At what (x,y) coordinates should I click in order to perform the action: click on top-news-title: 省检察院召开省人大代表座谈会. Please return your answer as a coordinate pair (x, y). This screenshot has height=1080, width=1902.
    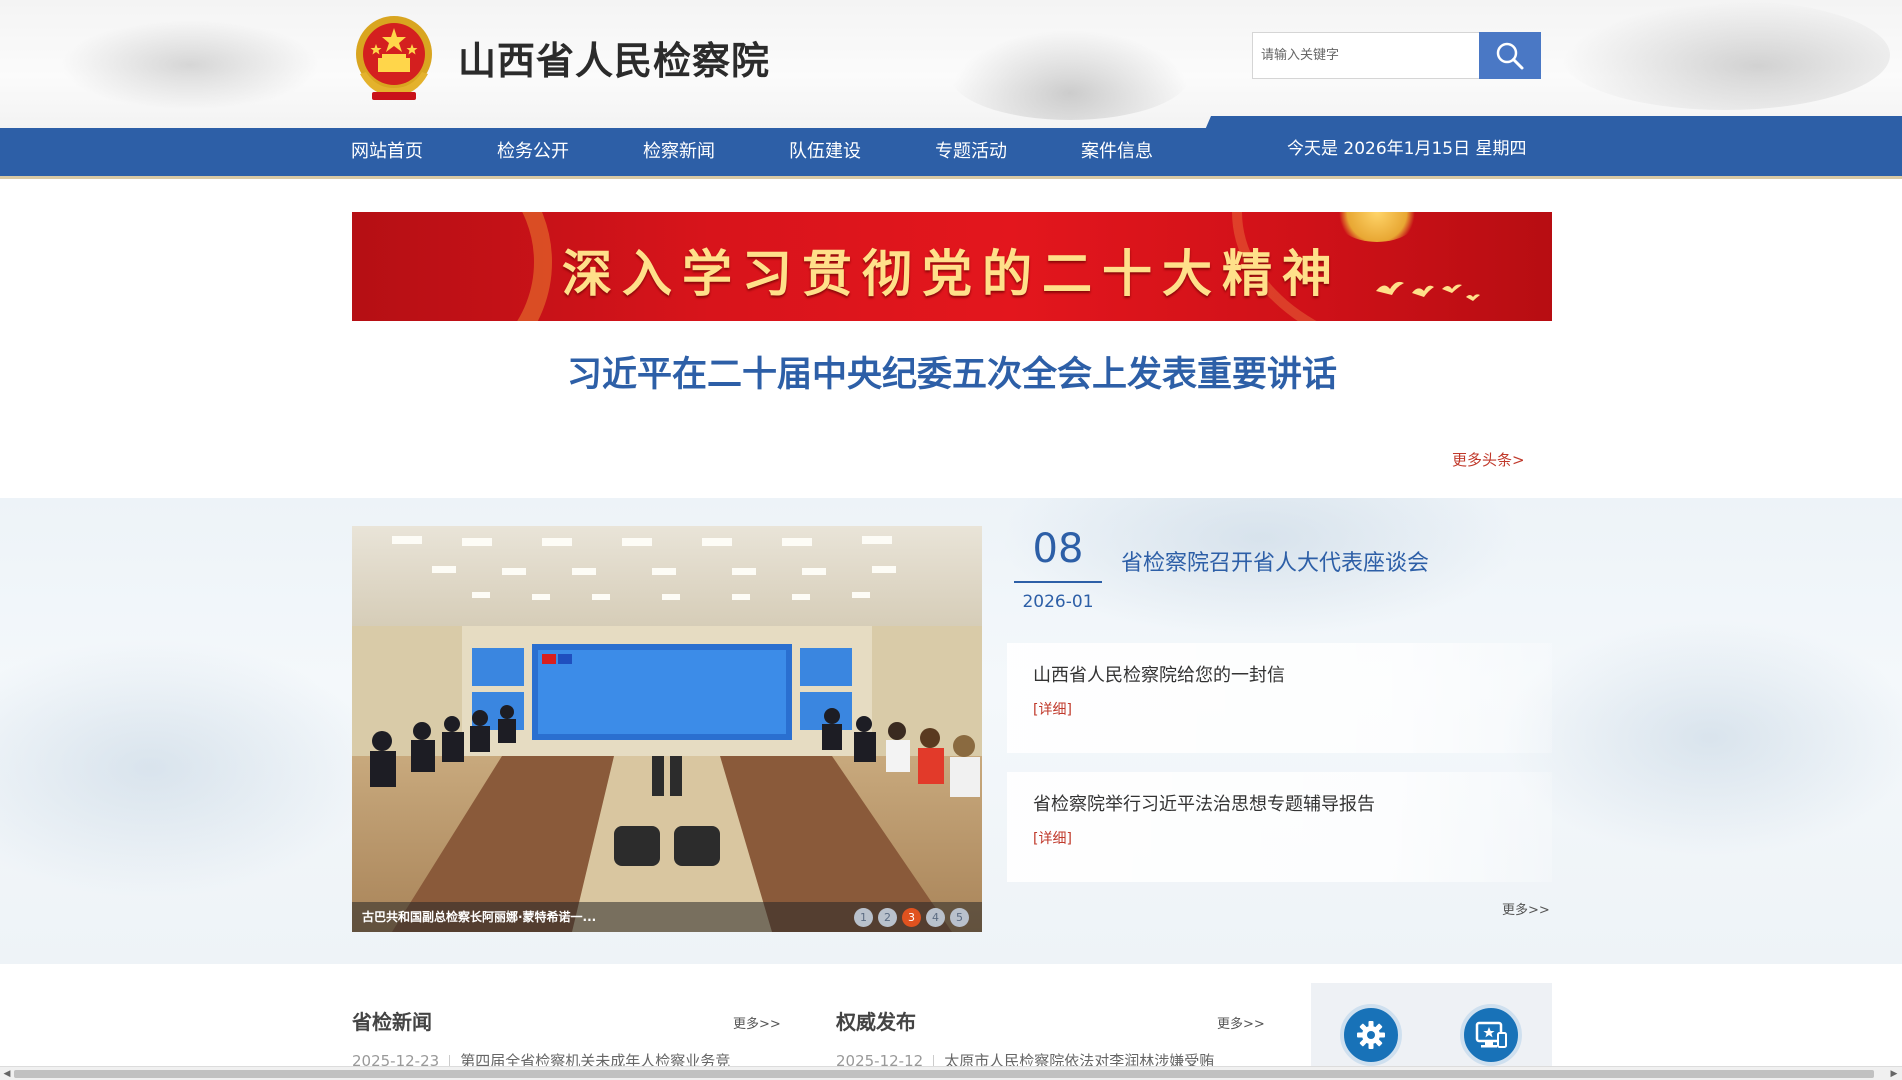
    Looking at the image, I should click on (1275, 561).